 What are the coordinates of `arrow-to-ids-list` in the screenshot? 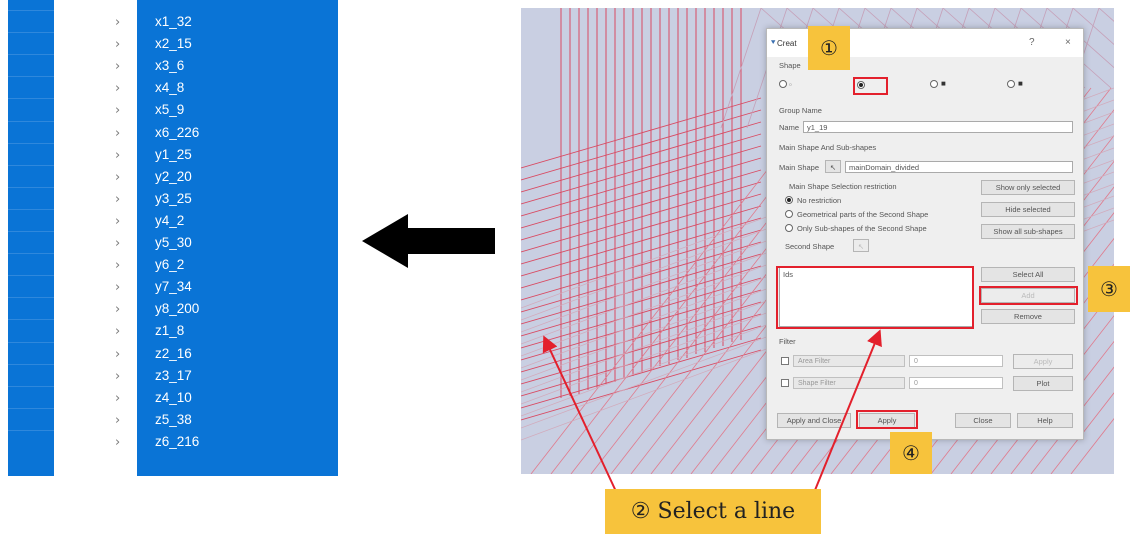 It's located at (846, 415).